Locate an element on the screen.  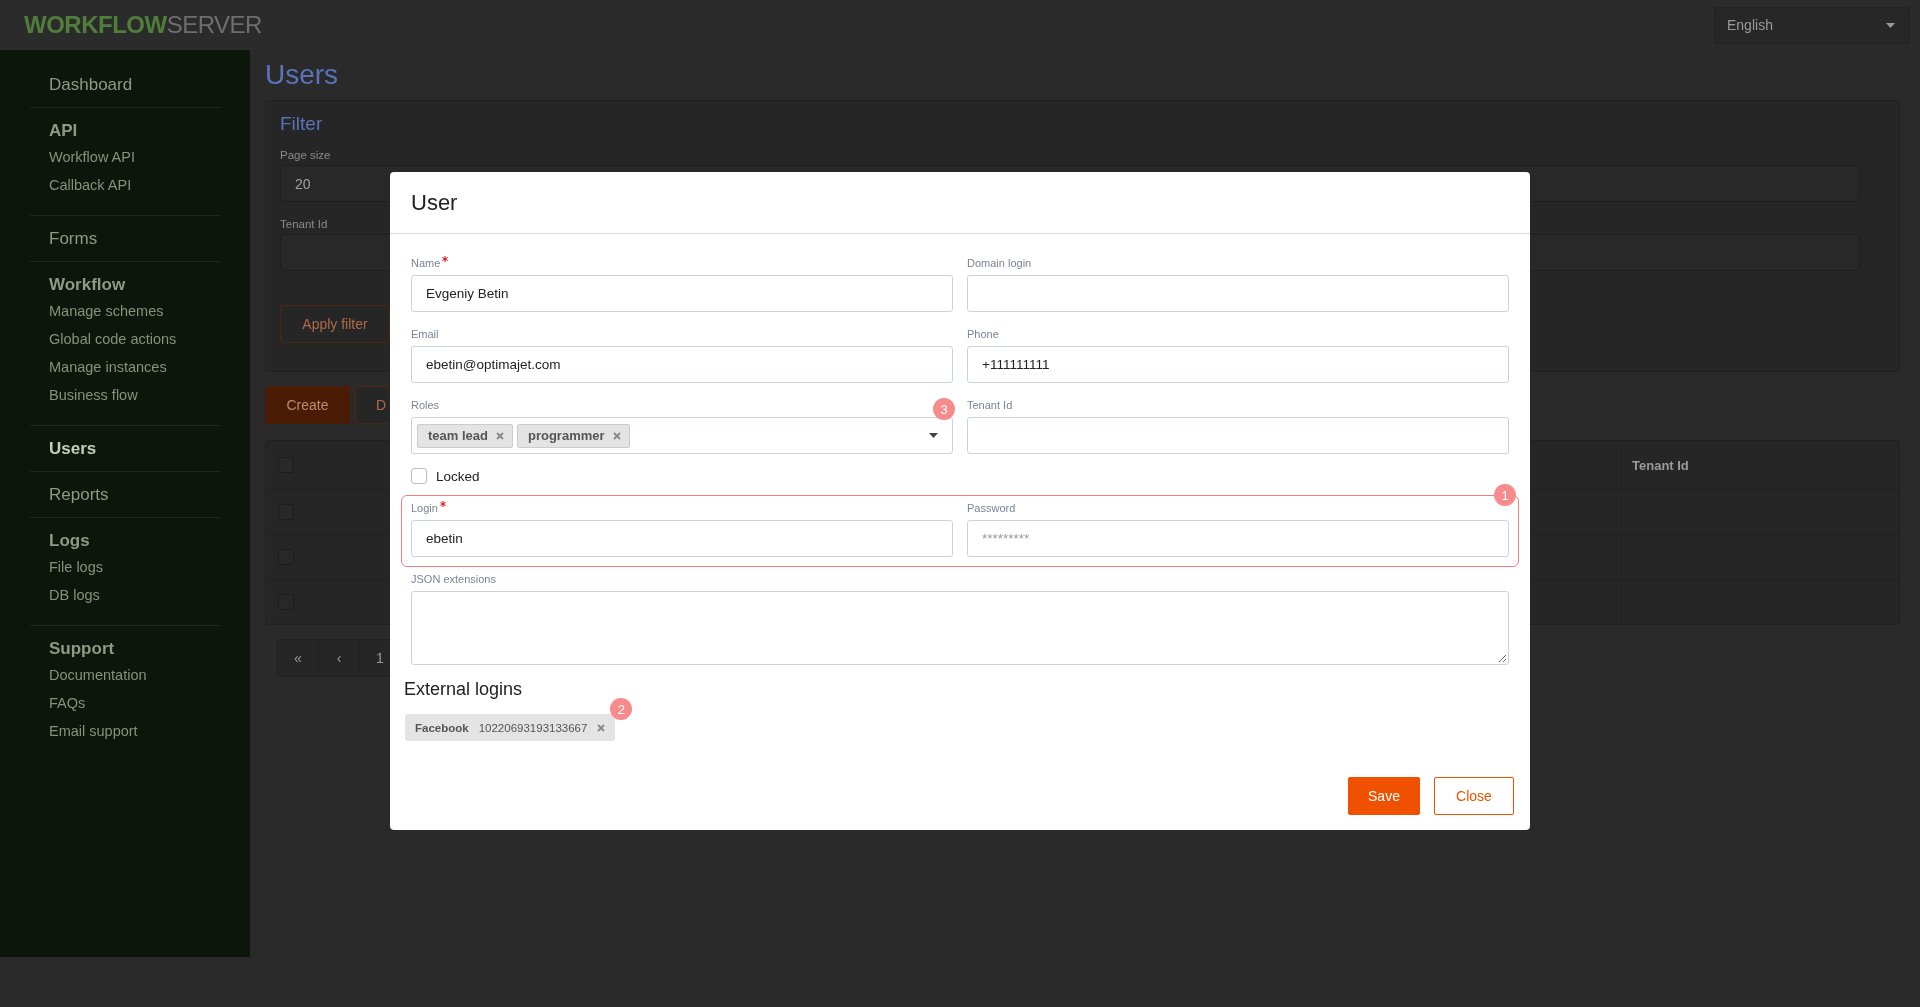
sidebar-item: Forms is located at coordinates (73, 238).